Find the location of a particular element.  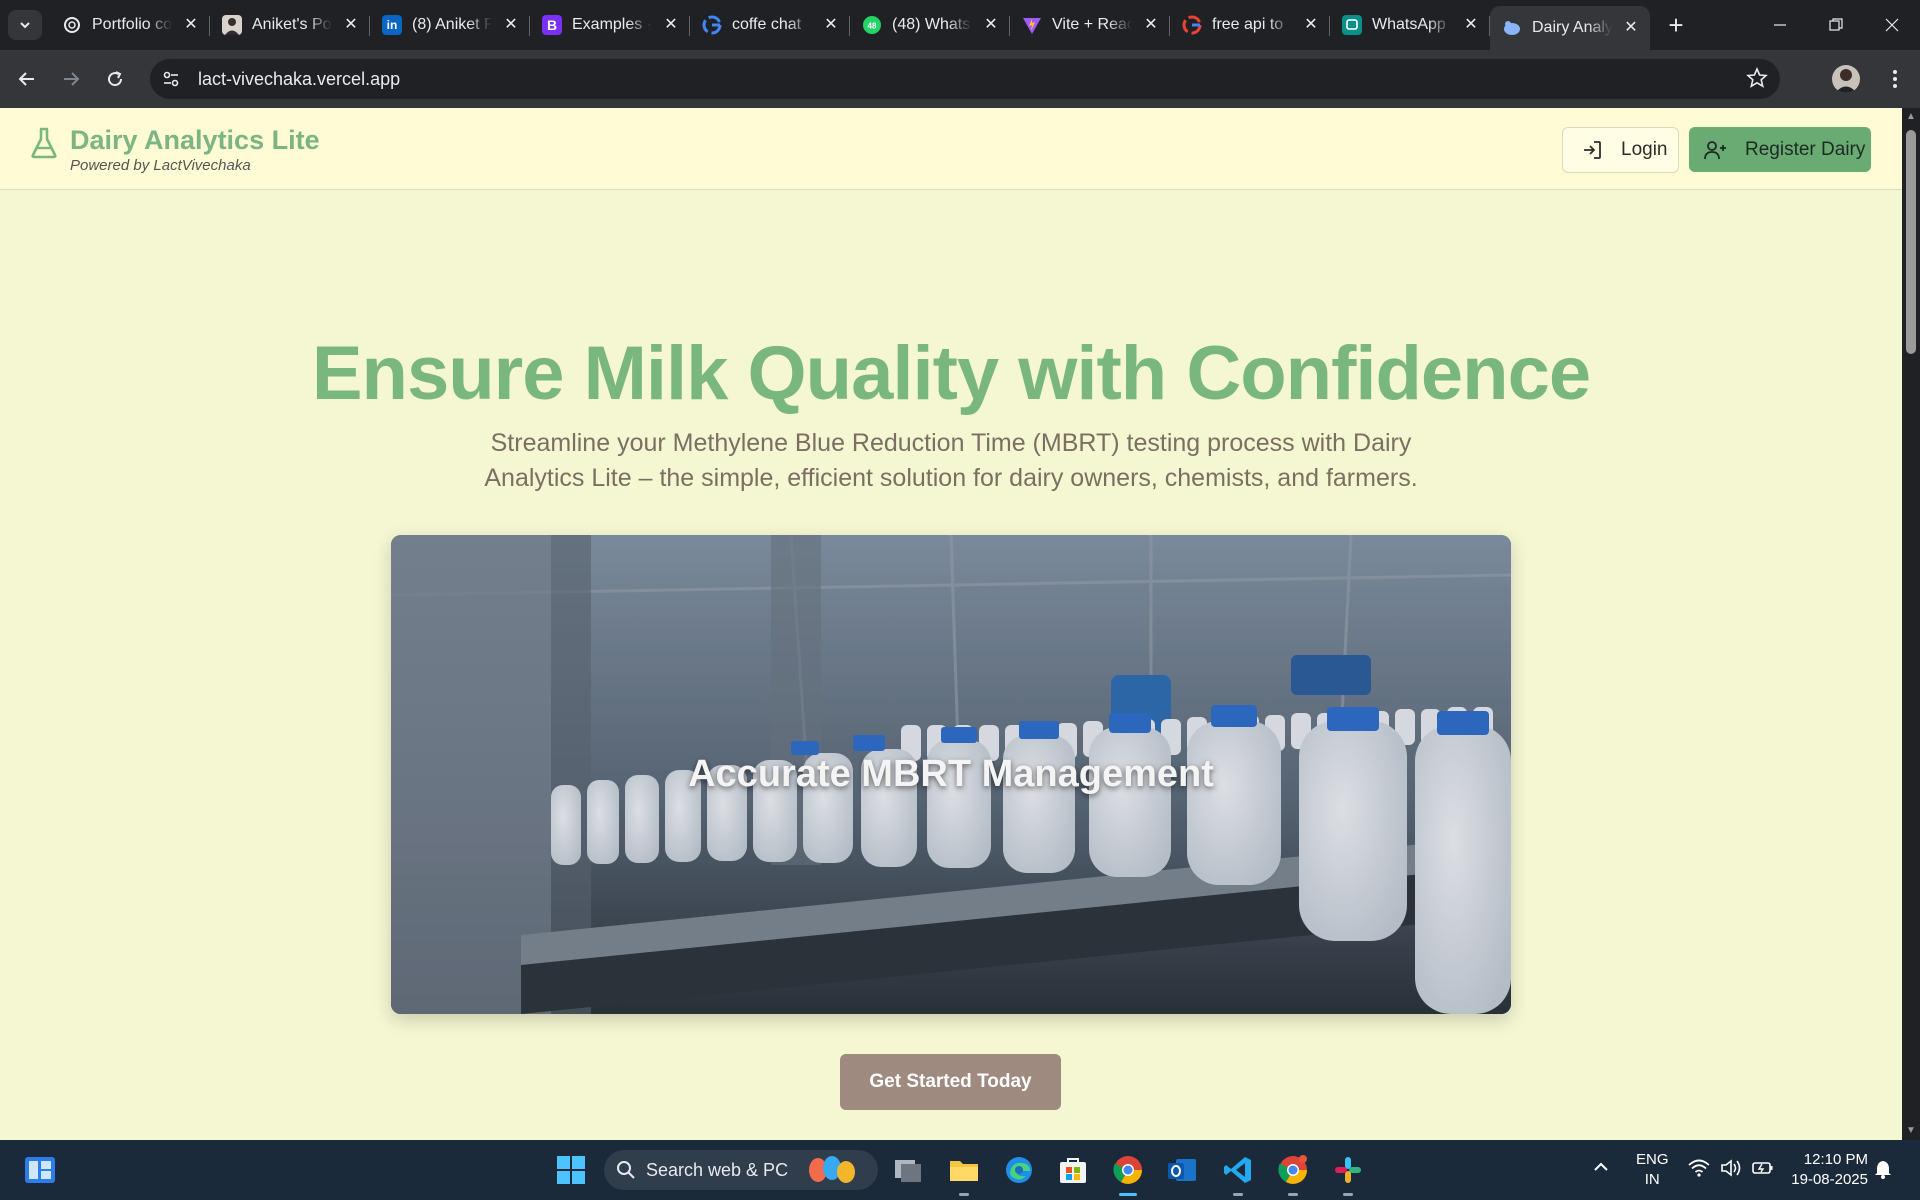

window-controls is located at coordinates (1836, 25).